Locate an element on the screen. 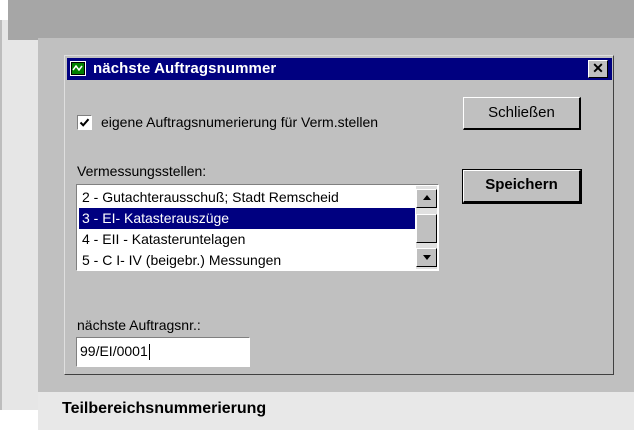 The image size is (634, 430). close-icon: ✕ is located at coordinates (598, 68).